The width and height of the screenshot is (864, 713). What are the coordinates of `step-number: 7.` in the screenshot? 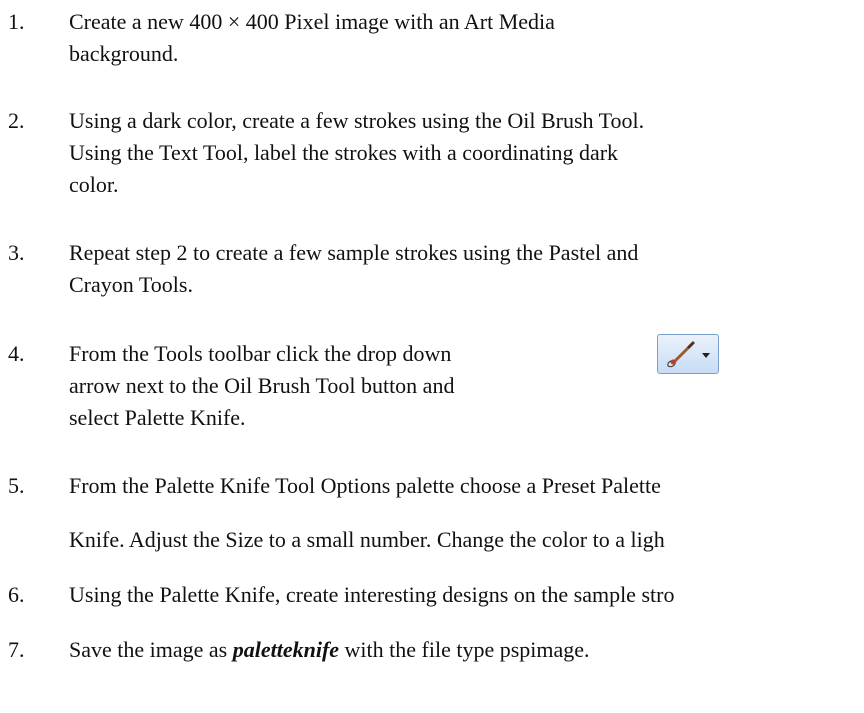 It's located at (16, 649).